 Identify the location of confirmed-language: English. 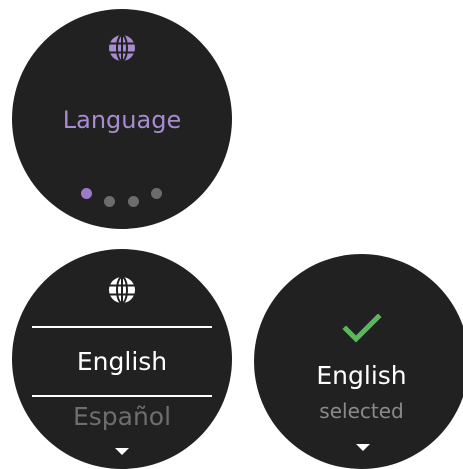
(361, 375).